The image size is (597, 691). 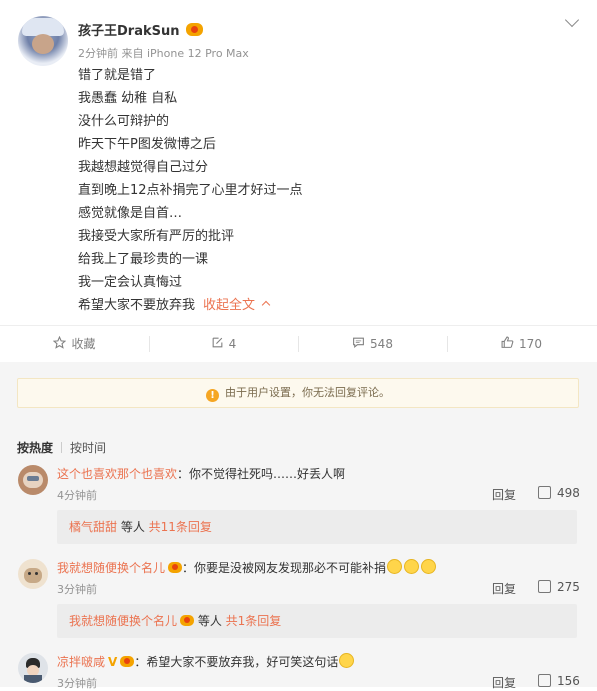 I want to click on comment-button: 548, so click(x=372, y=344).